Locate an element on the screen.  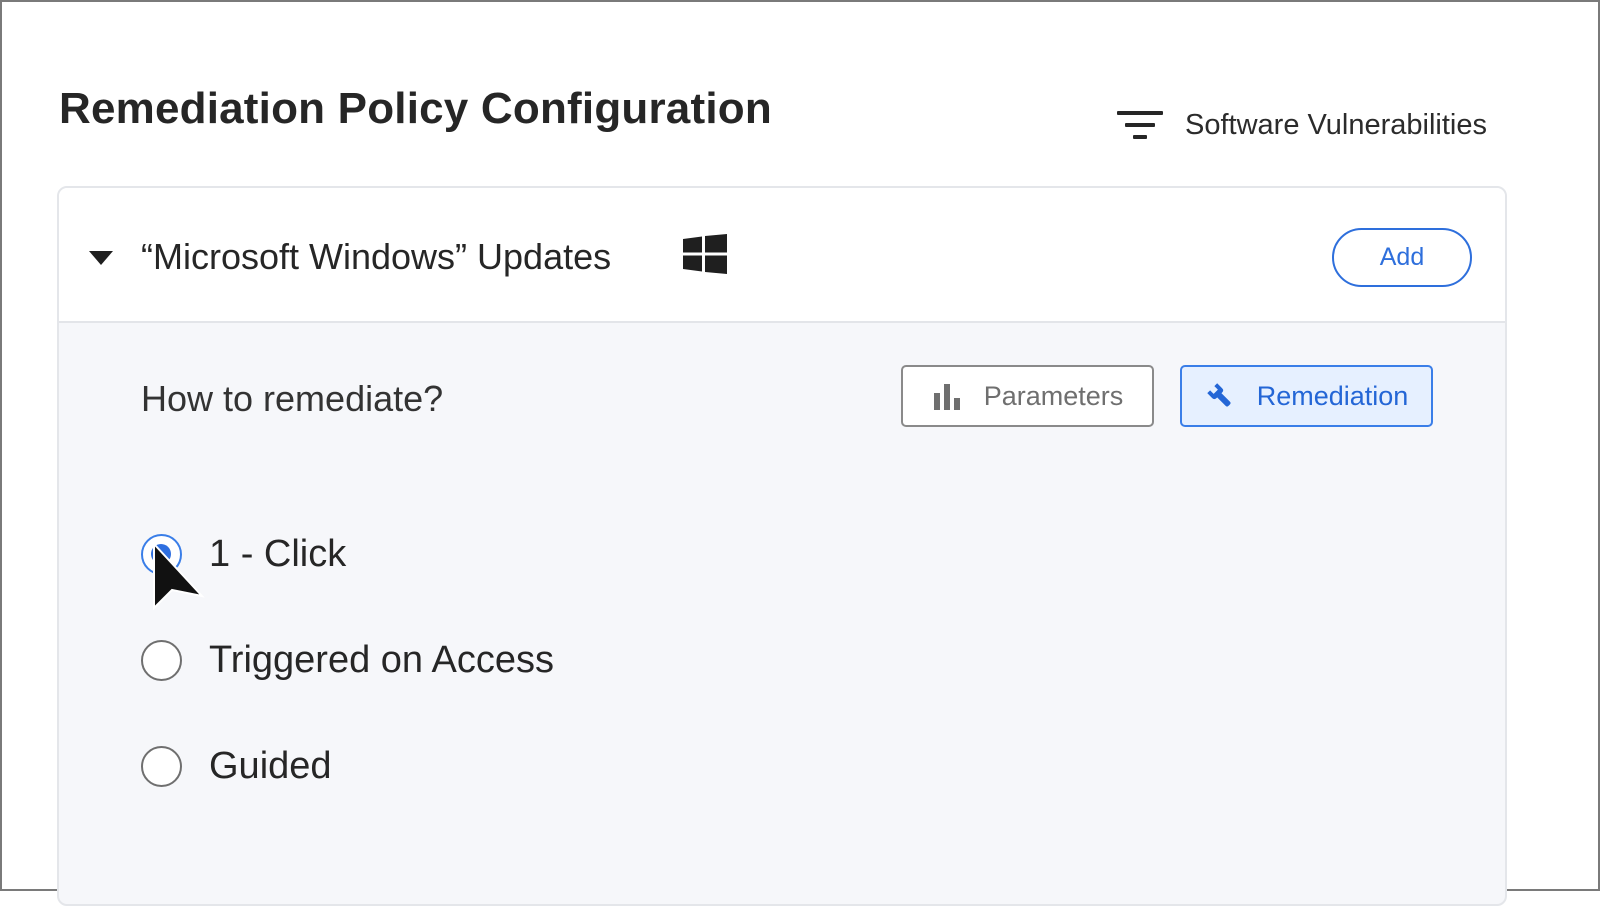
section-title: “Microsoft Windows” Updates is located at coordinates (376, 256).